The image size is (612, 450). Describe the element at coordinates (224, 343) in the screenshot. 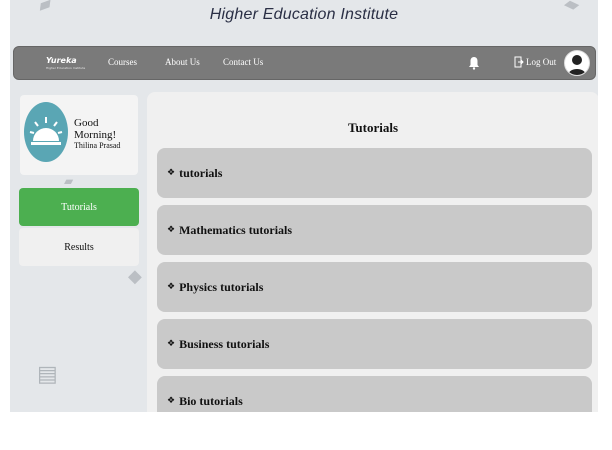

I see `tutorial-label: Business tutorials` at that location.